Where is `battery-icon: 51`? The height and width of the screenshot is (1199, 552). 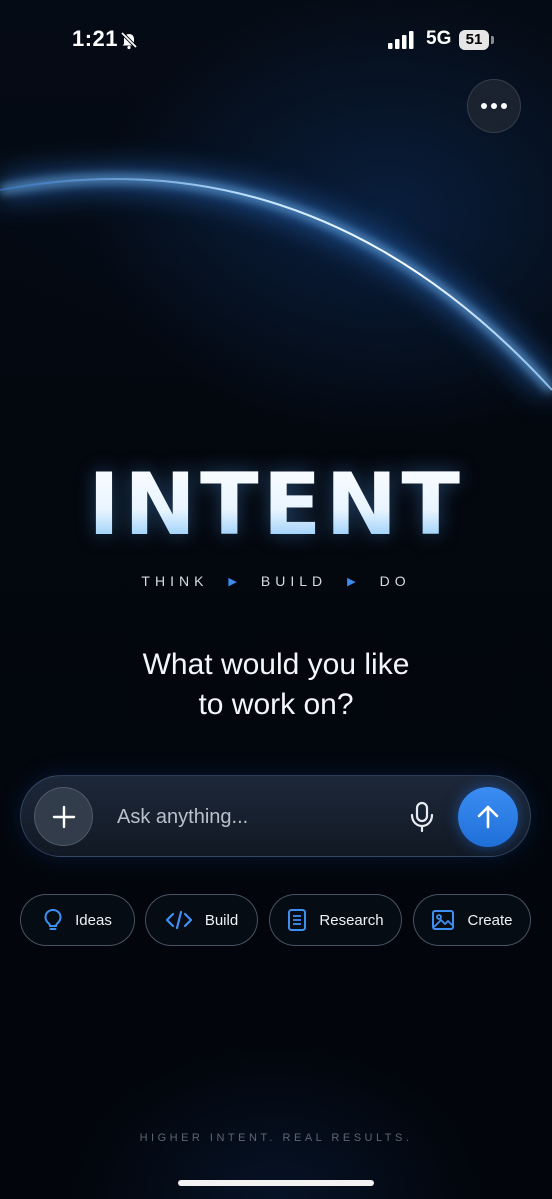
battery-icon: 51 is located at coordinates (474, 40).